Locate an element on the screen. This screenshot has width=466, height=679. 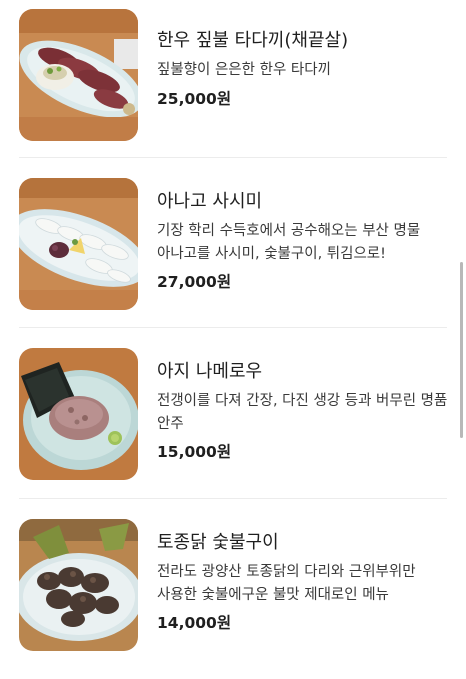
menu-item-price: 14,000원 is located at coordinates (194, 623).